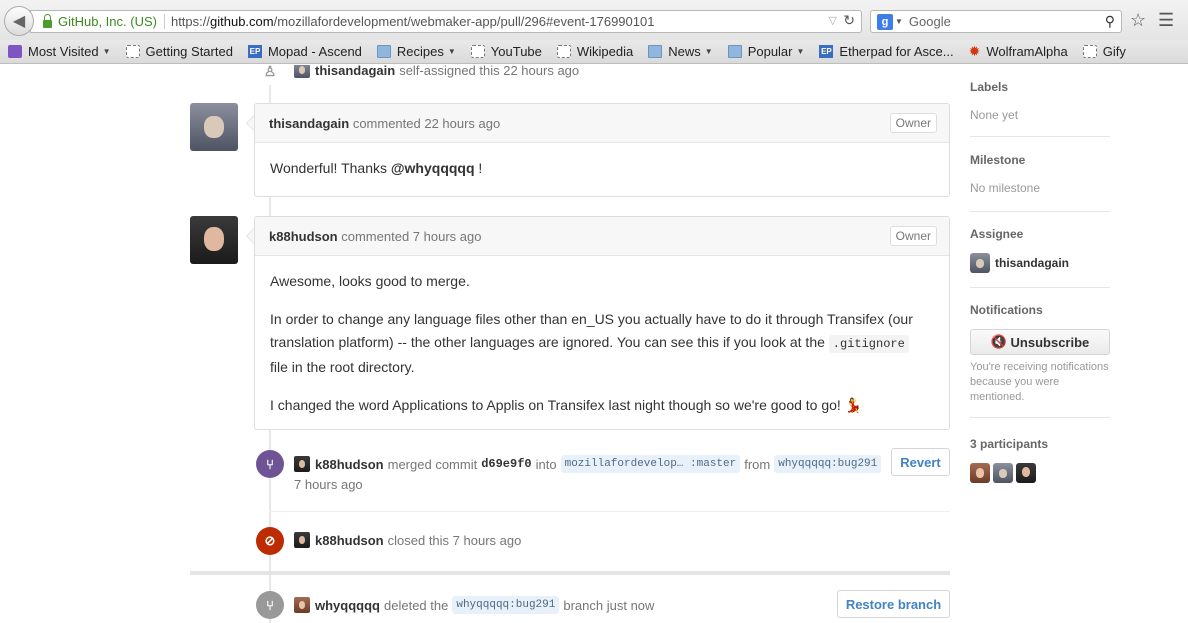 Image resolution: width=1188 pixels, height=623 pixels. What do you see at coordinates (1005, 188) in the screenshot?
I see `milestone-value: No milestone` at bounding box center [1005, 188].